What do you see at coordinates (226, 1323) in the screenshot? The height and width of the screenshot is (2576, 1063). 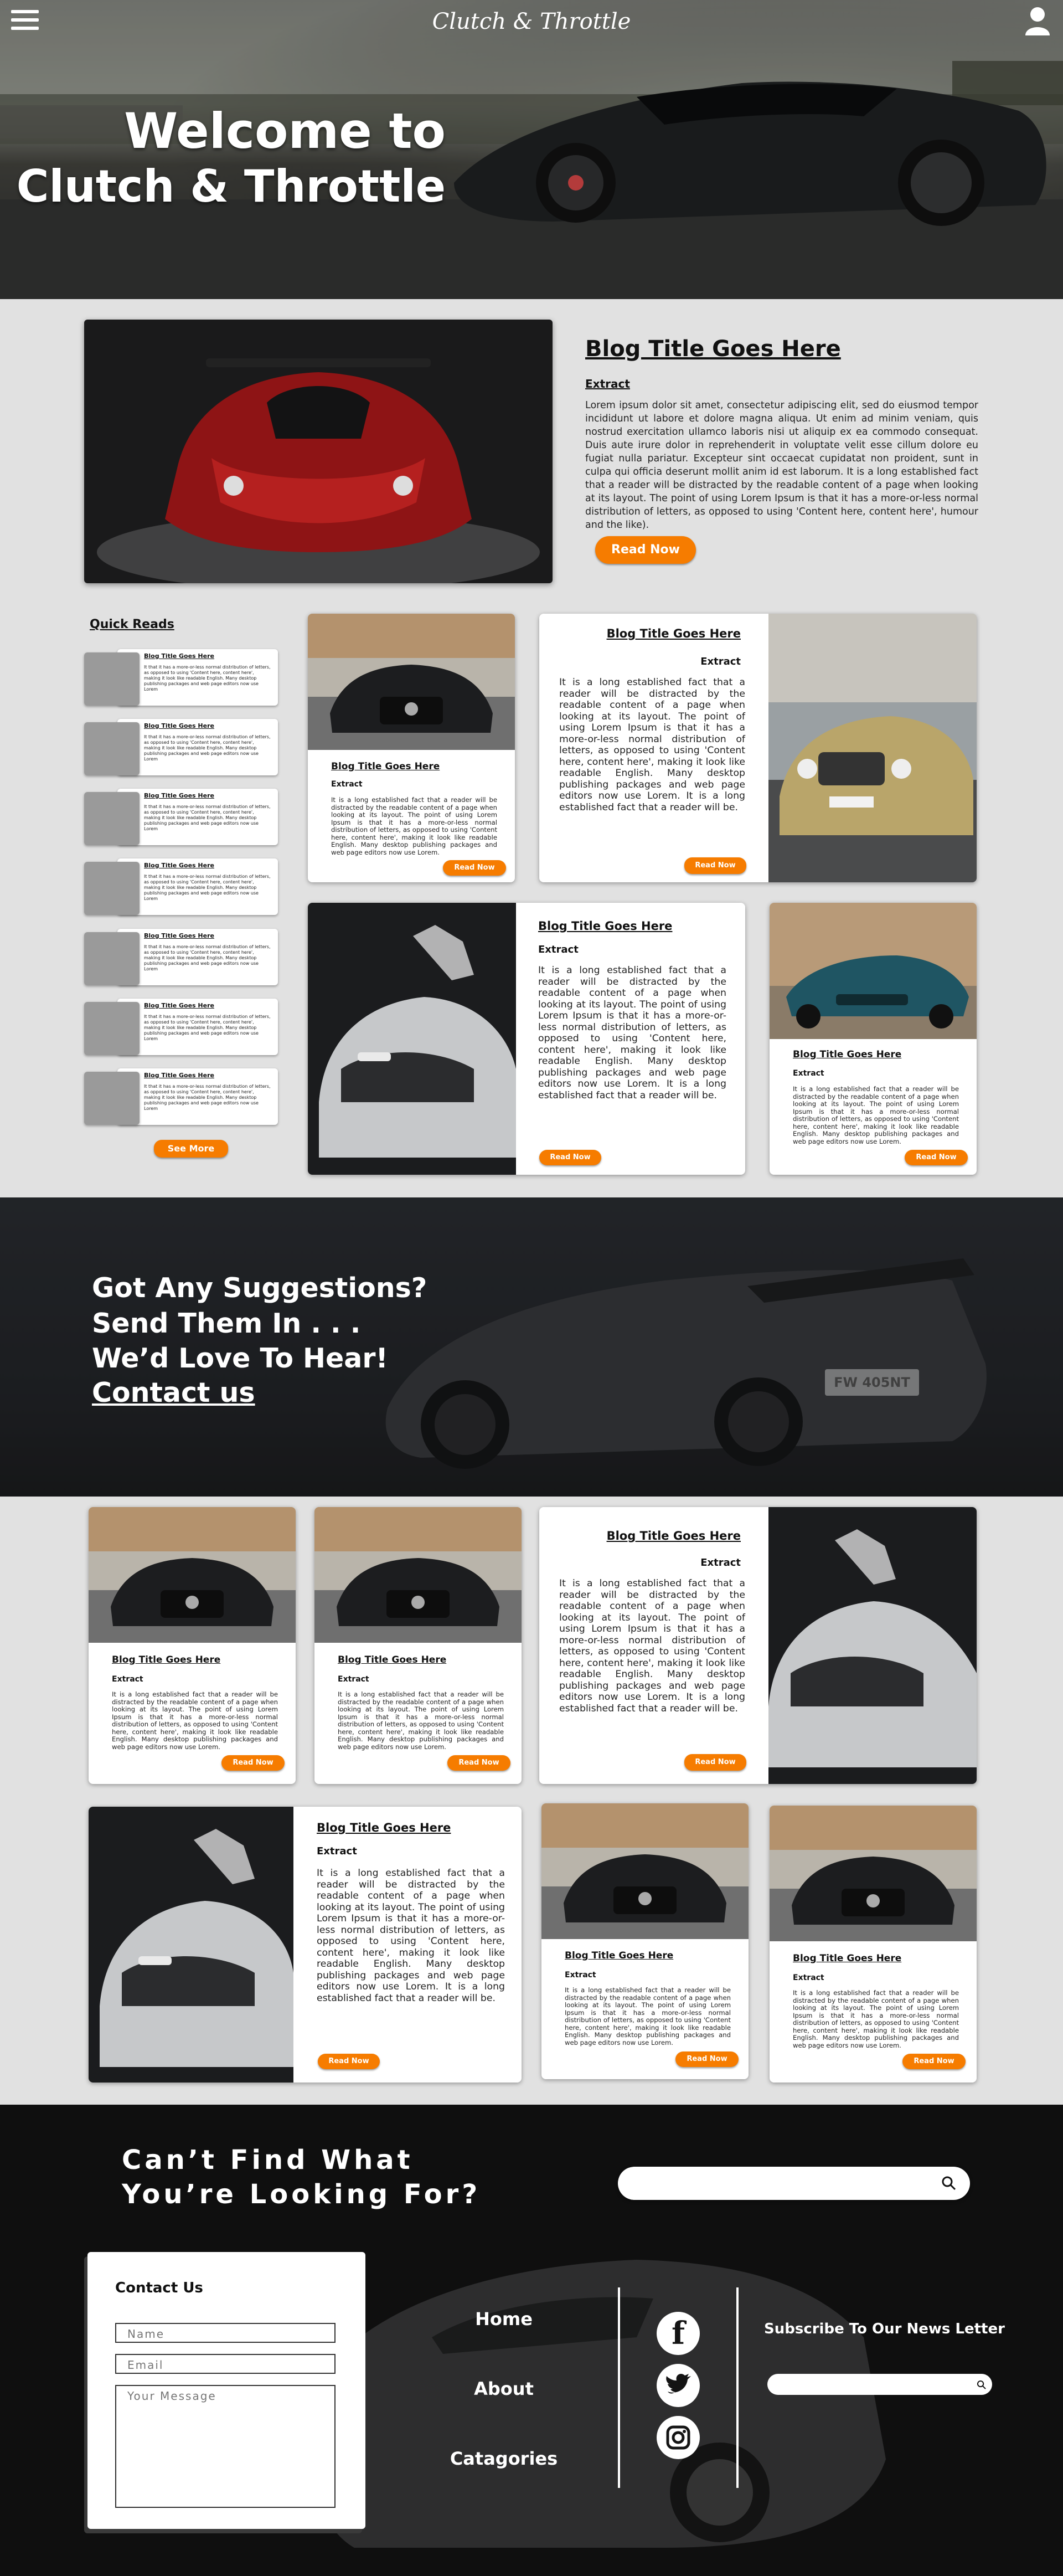 I see `suggest-line2: Send Them In . . .` at bounding box center [226, 1323].